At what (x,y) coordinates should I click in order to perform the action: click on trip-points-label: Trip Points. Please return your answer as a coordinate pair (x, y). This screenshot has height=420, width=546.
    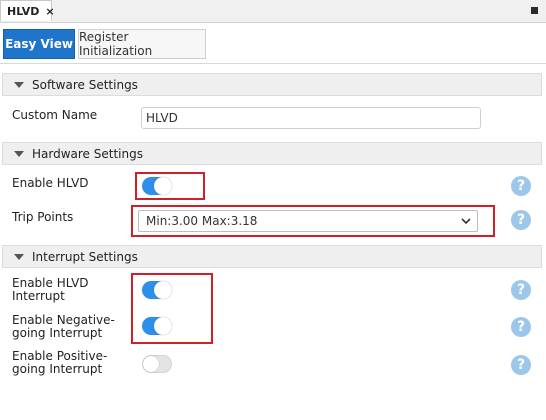
    Looking at the image, I should click on (43, 217).